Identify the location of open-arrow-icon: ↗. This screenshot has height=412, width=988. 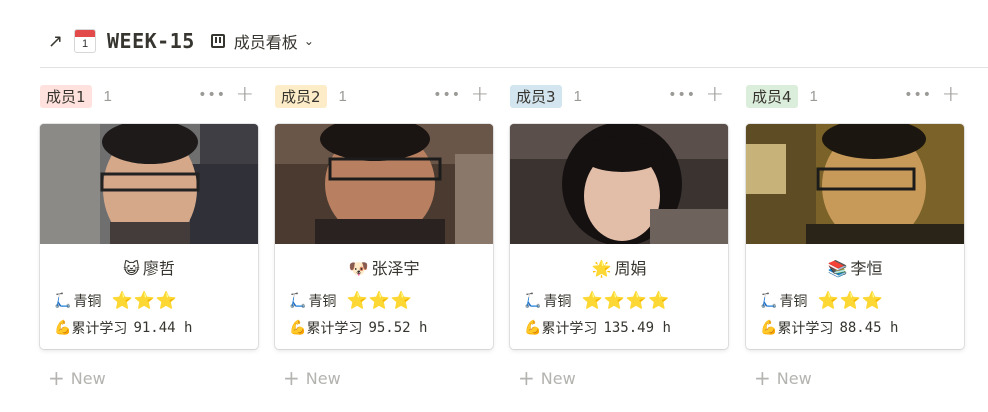
(57, 41).